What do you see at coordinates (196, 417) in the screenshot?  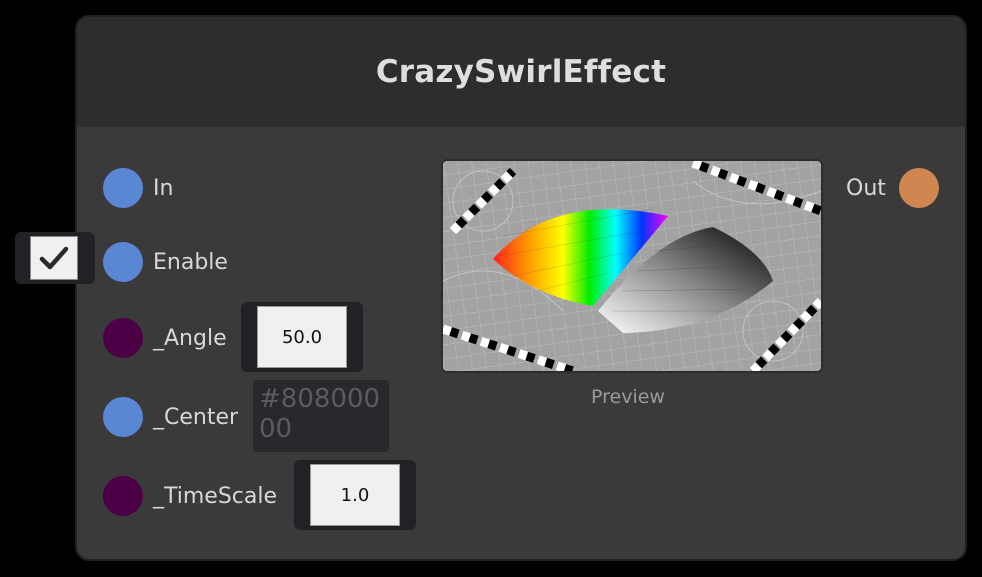 I see `port-label-center: _Center` at bounding box center [196, 417].